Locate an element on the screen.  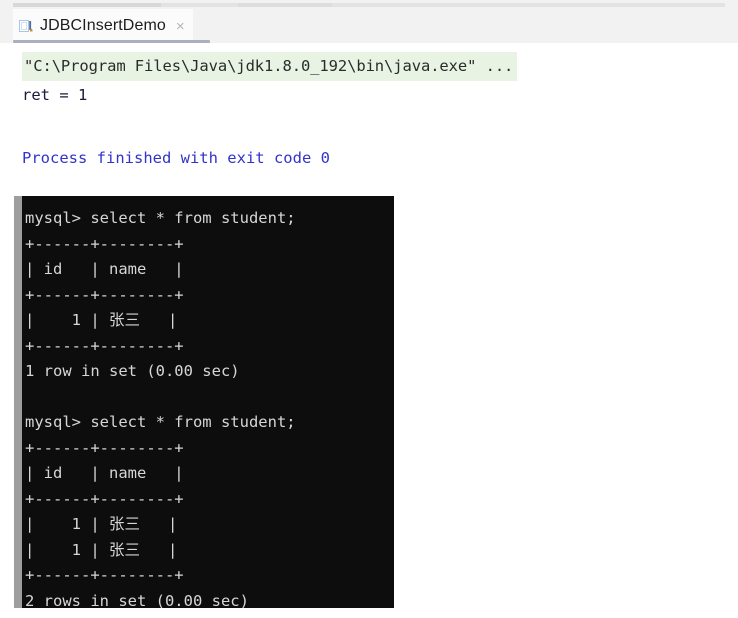
tab-active-underline is located at coordinates (111, 41).